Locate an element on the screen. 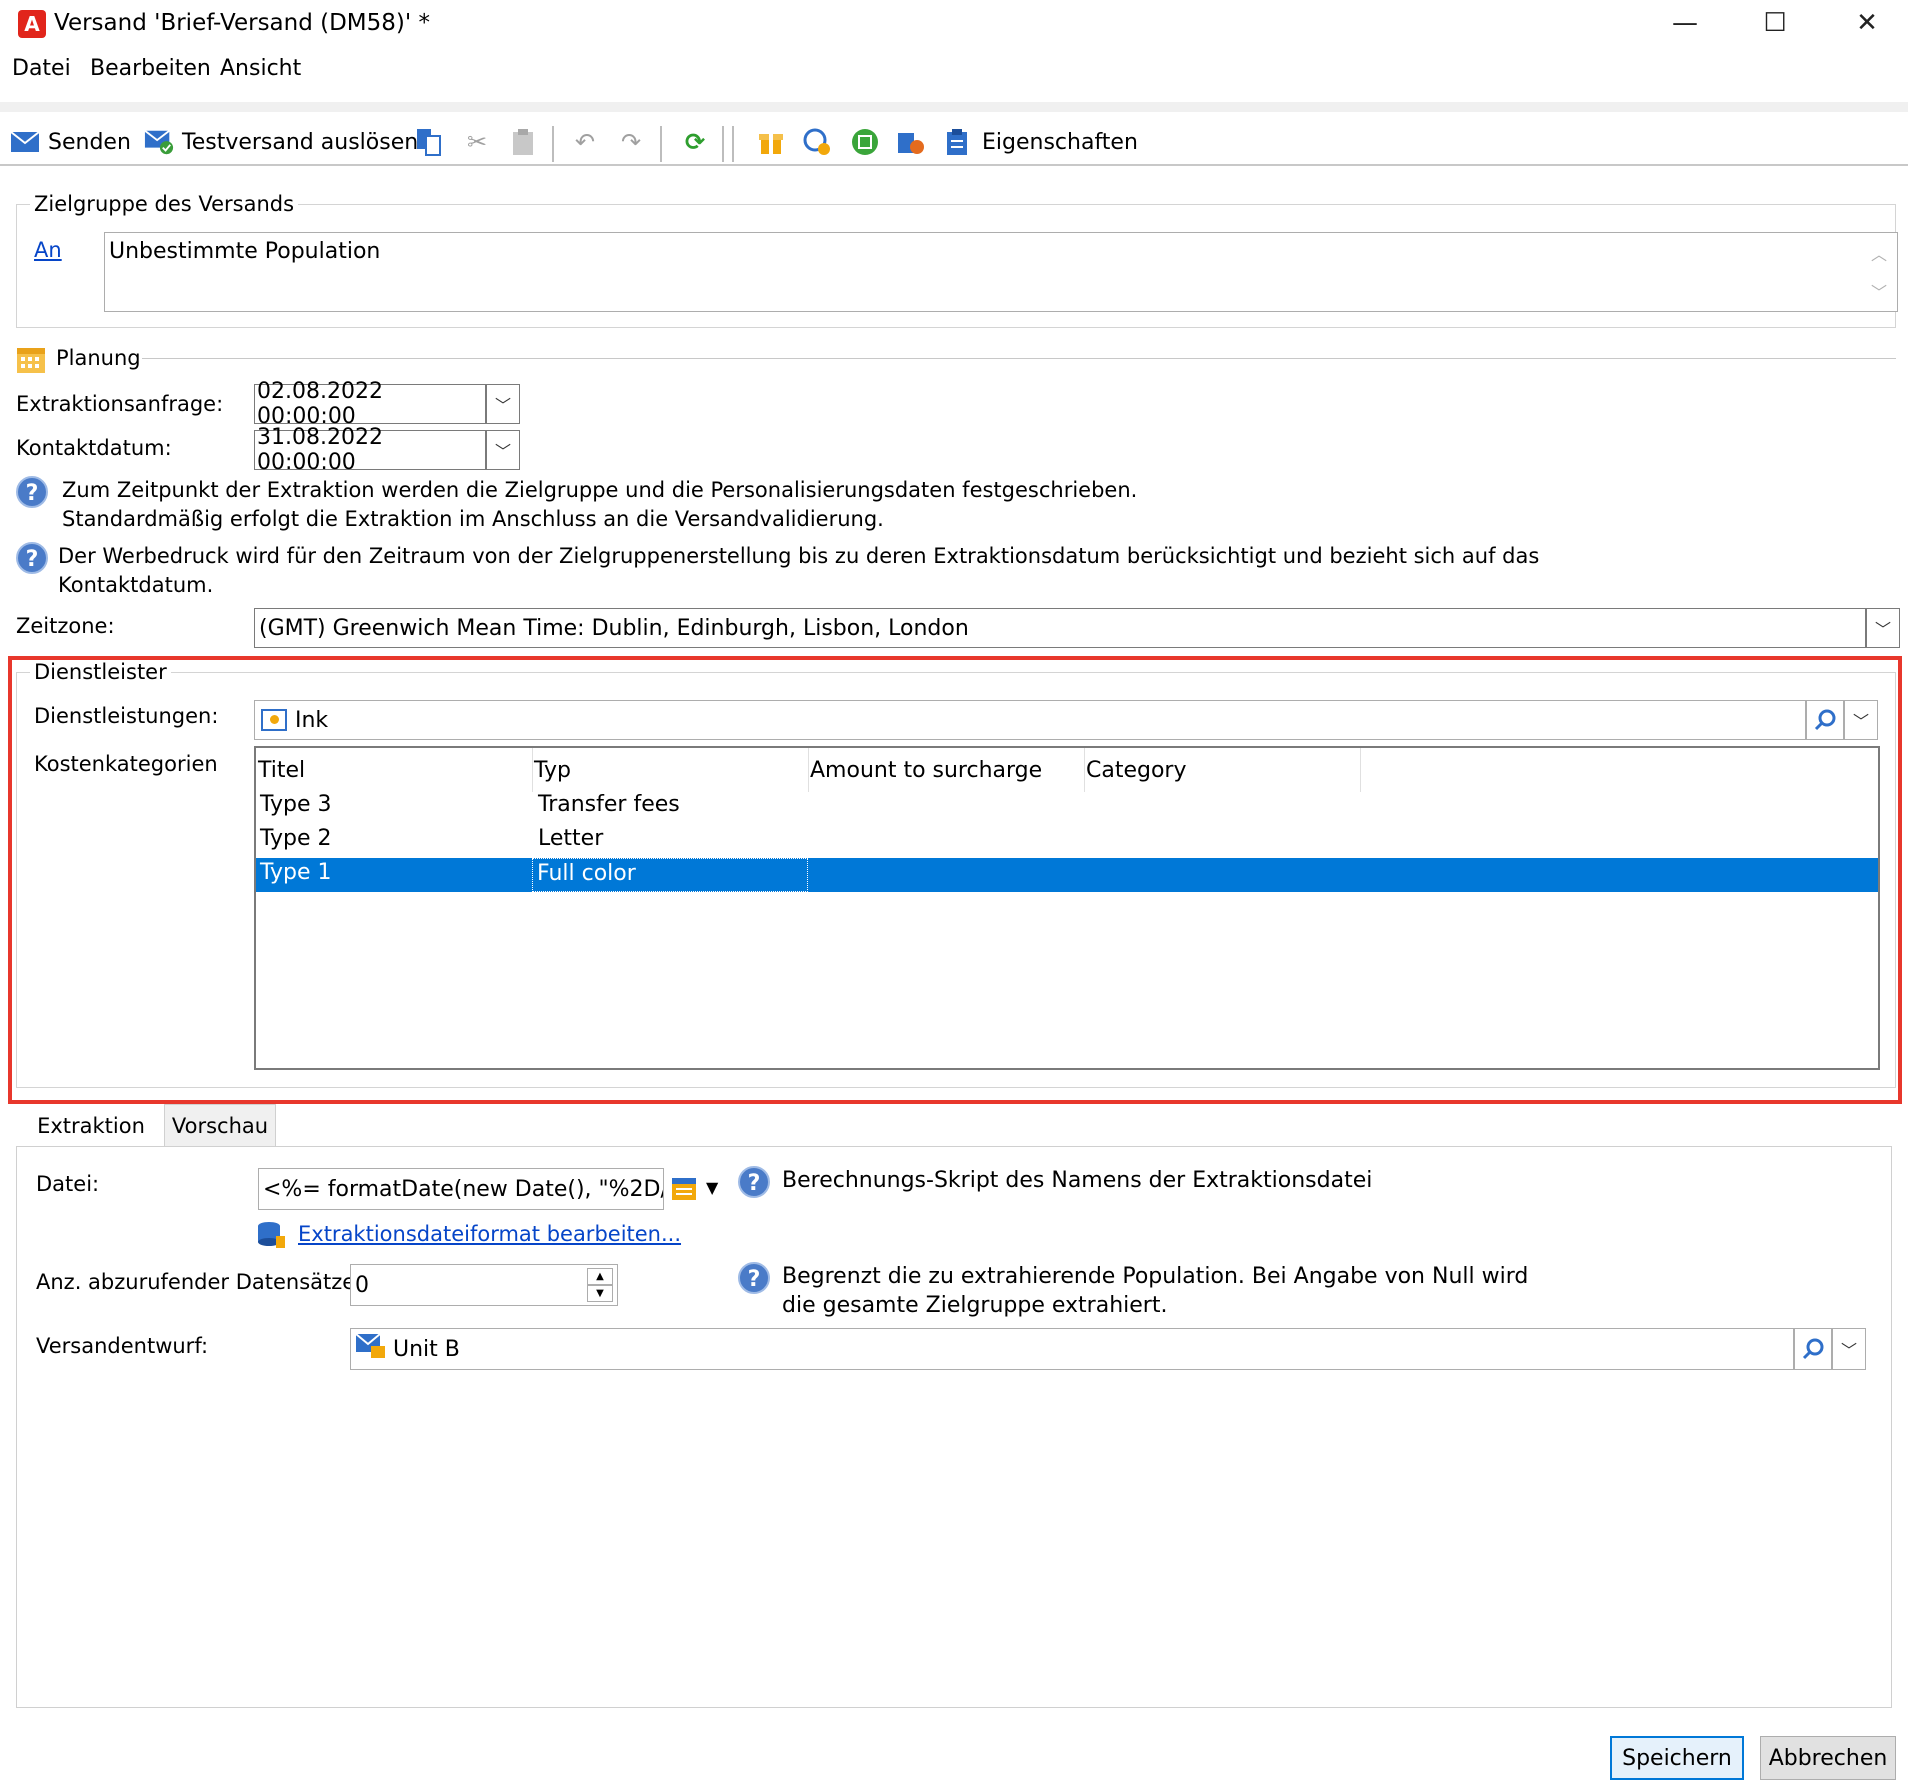 The image size is (1908, 1792). contact-date-label: Kontaktdatum: is located at coordinates (94, 448).